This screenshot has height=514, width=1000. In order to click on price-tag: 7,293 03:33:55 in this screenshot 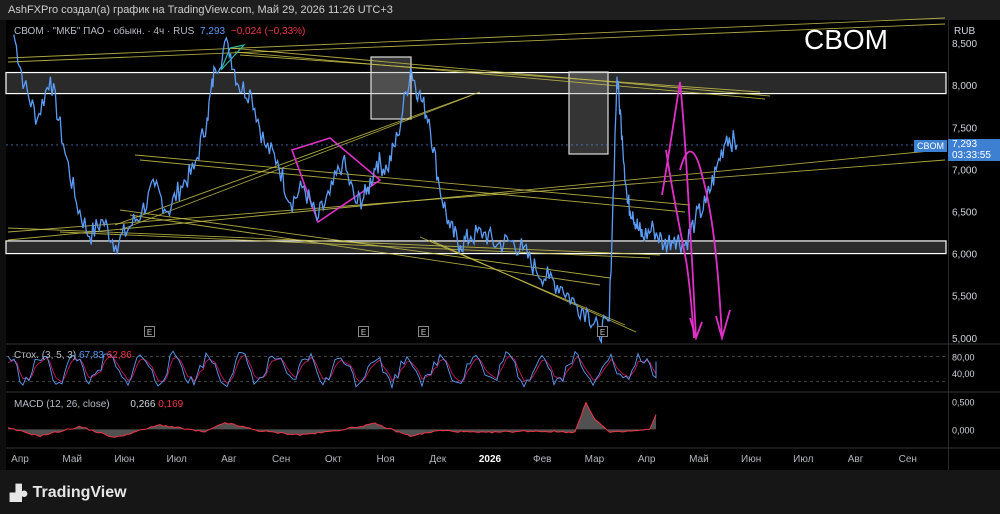, I will do `click(974, 150)`.